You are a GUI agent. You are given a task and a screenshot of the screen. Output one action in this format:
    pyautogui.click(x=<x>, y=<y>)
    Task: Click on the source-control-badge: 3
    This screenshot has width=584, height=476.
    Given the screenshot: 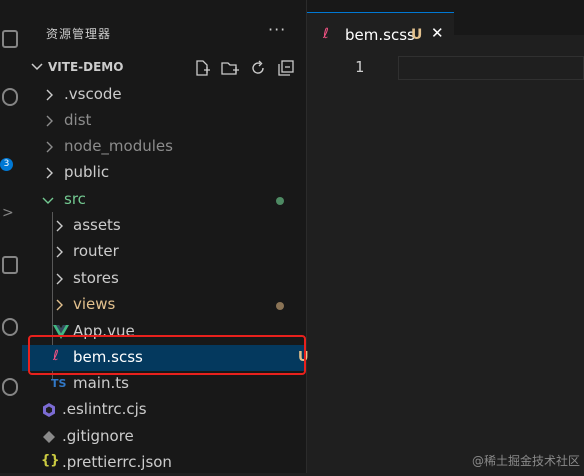 What is the action you would take?
    pyautogui.click(x=6, y=164)
    